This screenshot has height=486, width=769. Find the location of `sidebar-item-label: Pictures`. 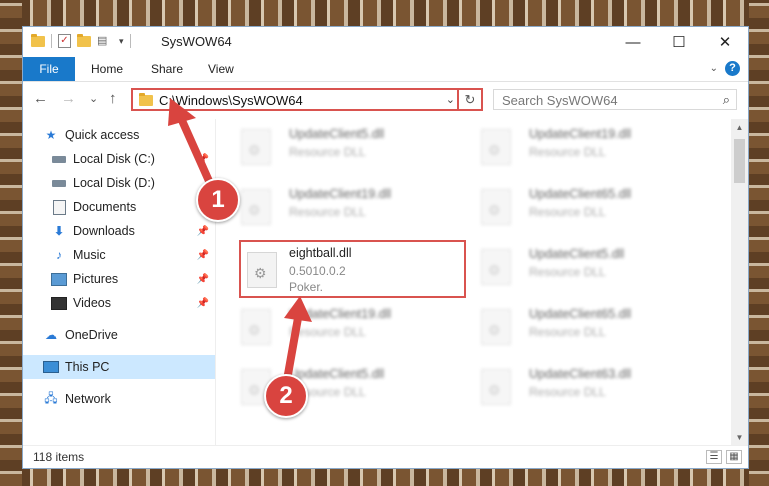

sidebar-item-label: Pictures is located at coordinates (96, 279).